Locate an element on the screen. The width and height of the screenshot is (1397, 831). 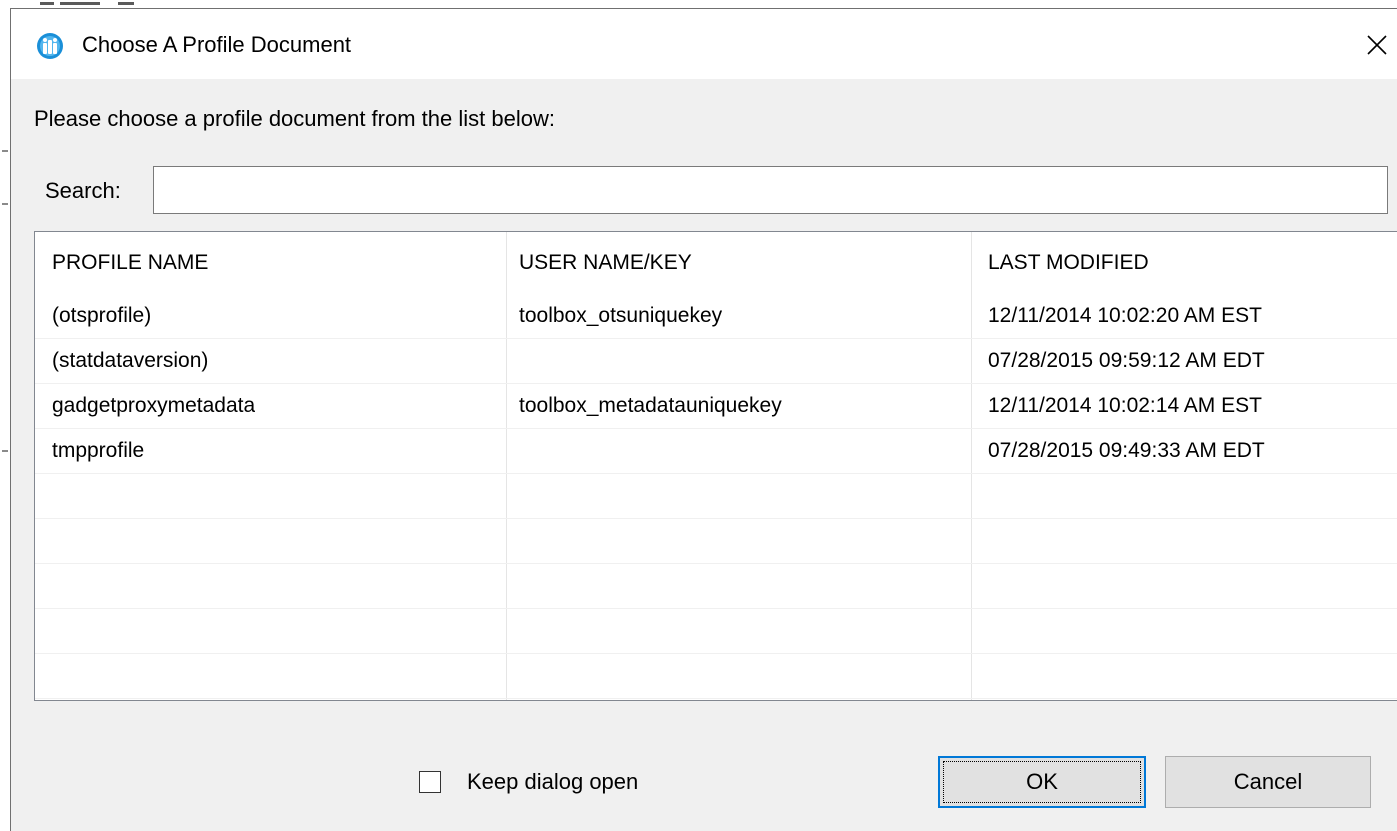
keep-dialog-open-option: Keep dialog open is located at coordinates (528, 782).